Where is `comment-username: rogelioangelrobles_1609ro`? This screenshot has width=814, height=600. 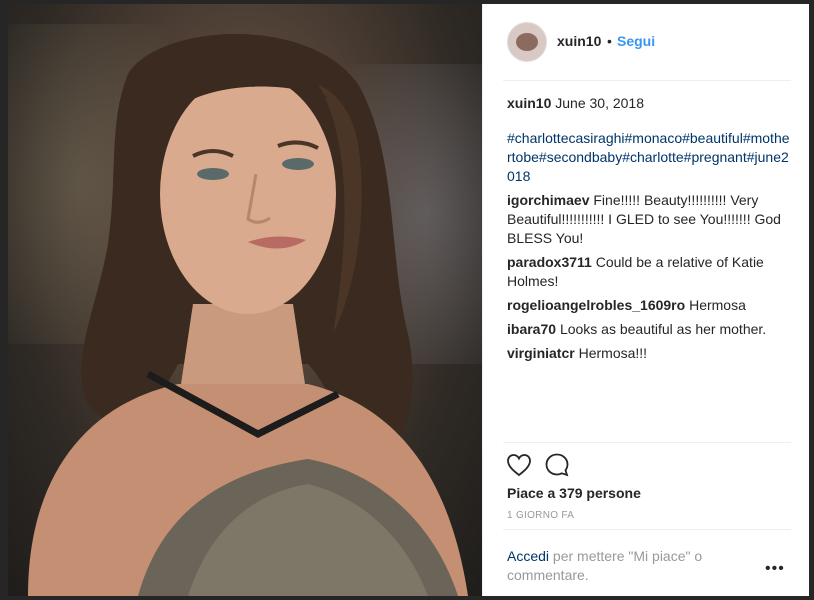 comment-username: rogelioangelrobles_1609ro is located at coordinates (596, 305).